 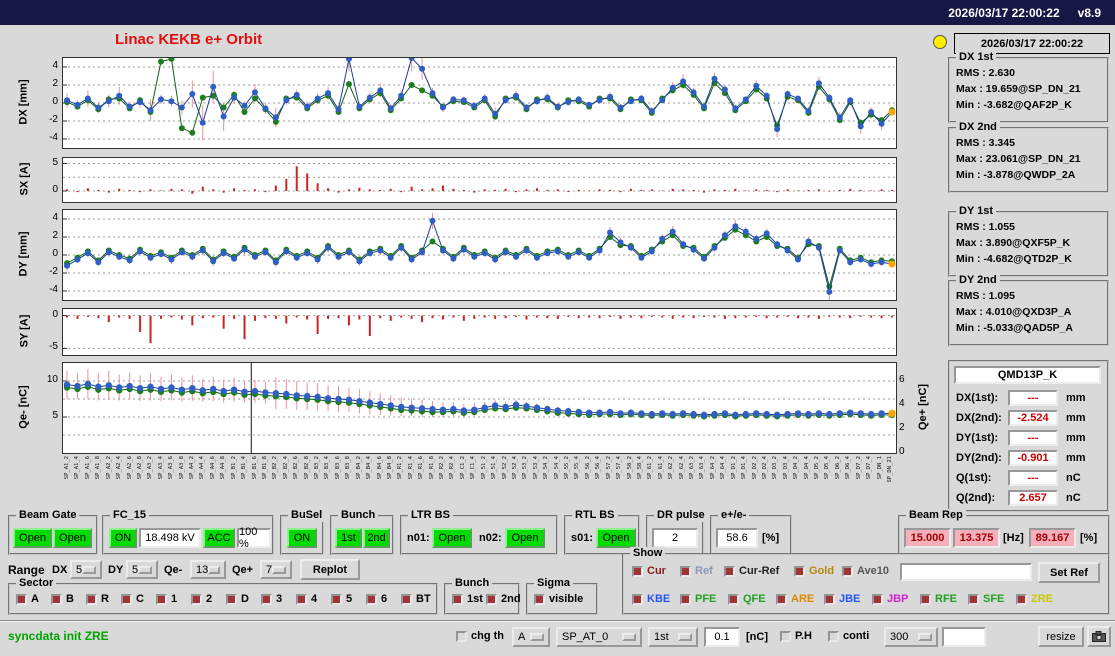 I want to click on busel-on-button: ON, so click(x=302, y=538).